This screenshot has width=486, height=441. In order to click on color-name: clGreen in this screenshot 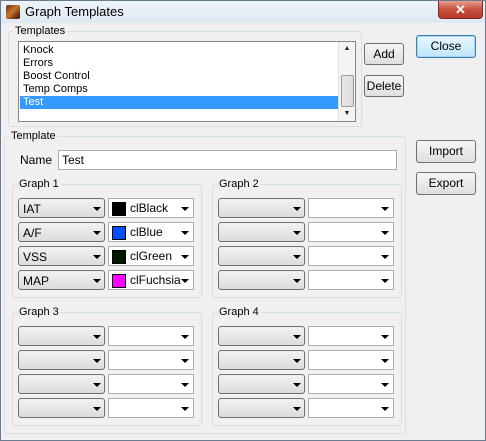, I will do `click(151, 256)`.